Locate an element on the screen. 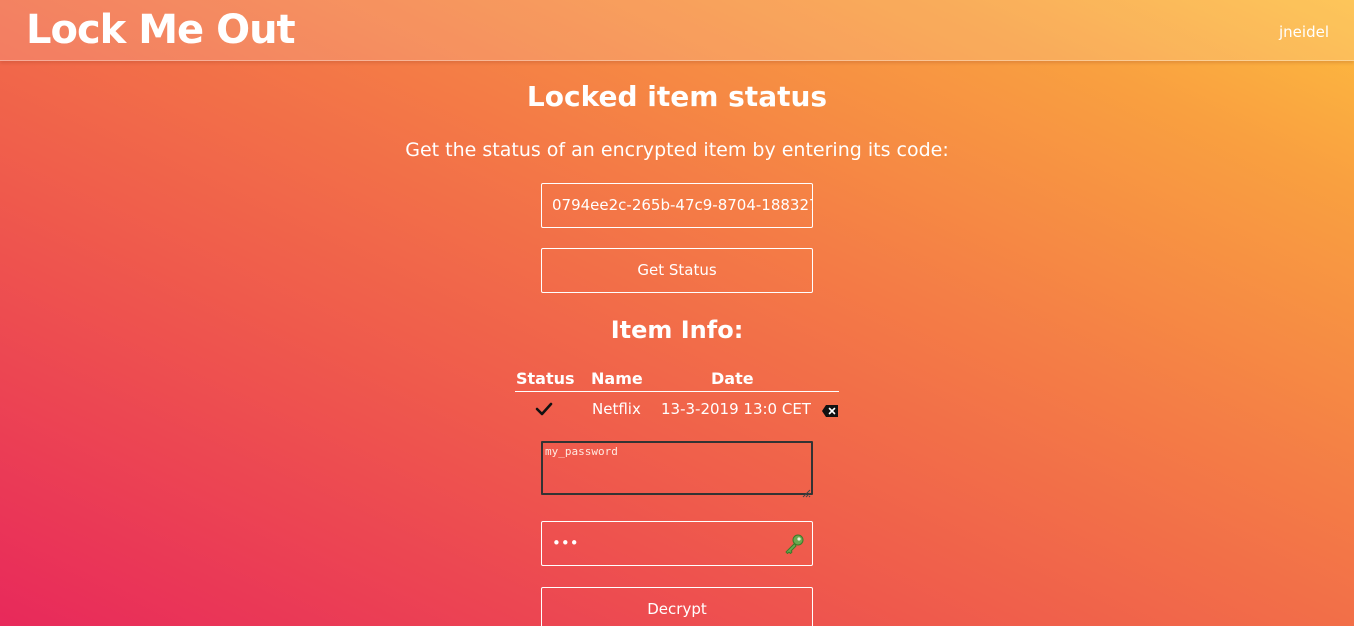 The image size is (1354, 626). table-row: Netflix 13-3-2019 13:0 CET is located at coordinates (677, 409).